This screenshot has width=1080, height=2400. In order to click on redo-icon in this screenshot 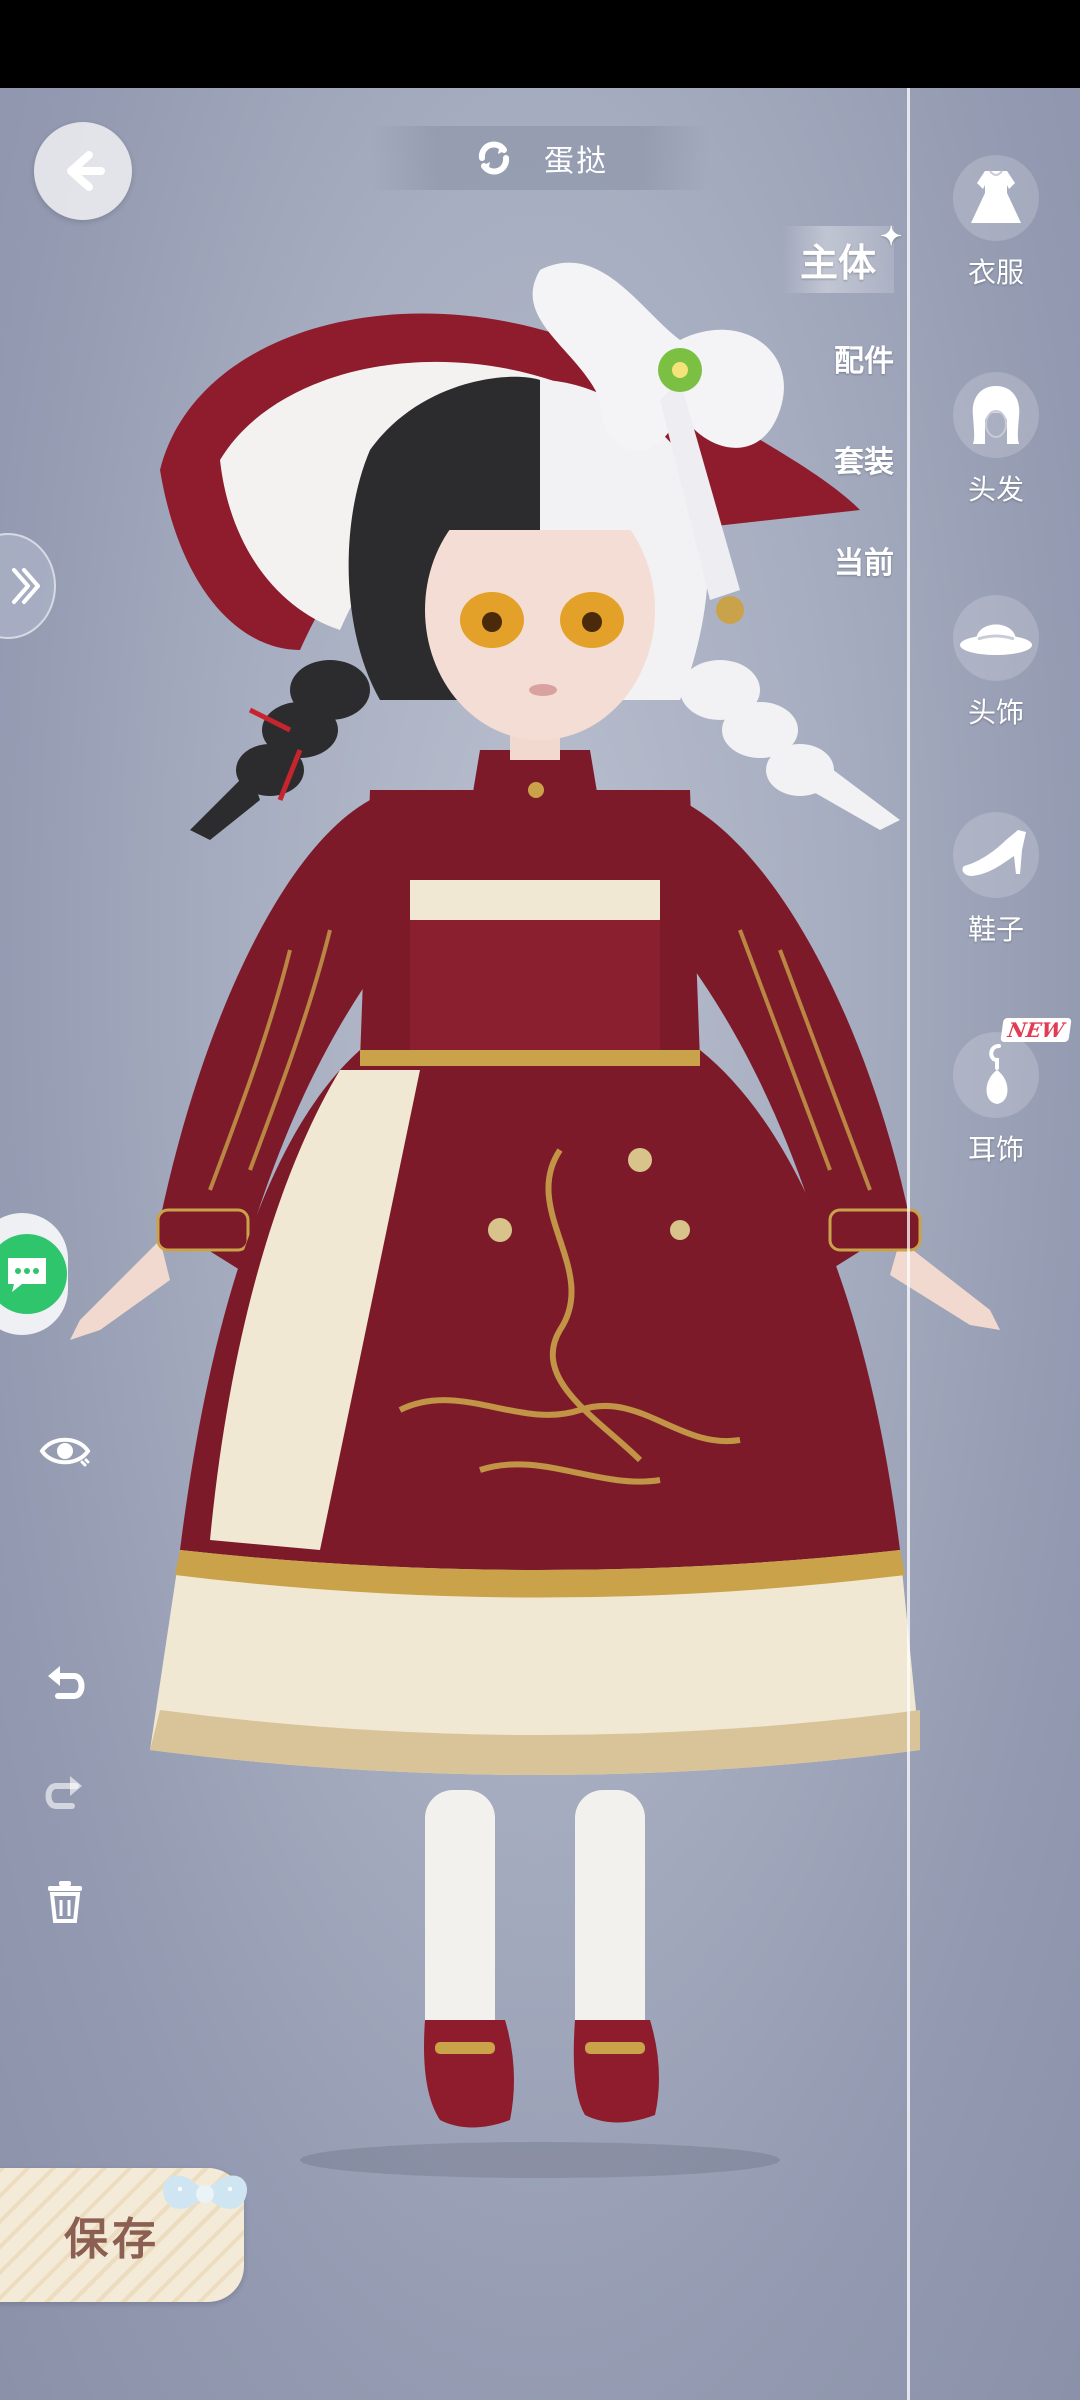, I will do `click(63, 1792)`.